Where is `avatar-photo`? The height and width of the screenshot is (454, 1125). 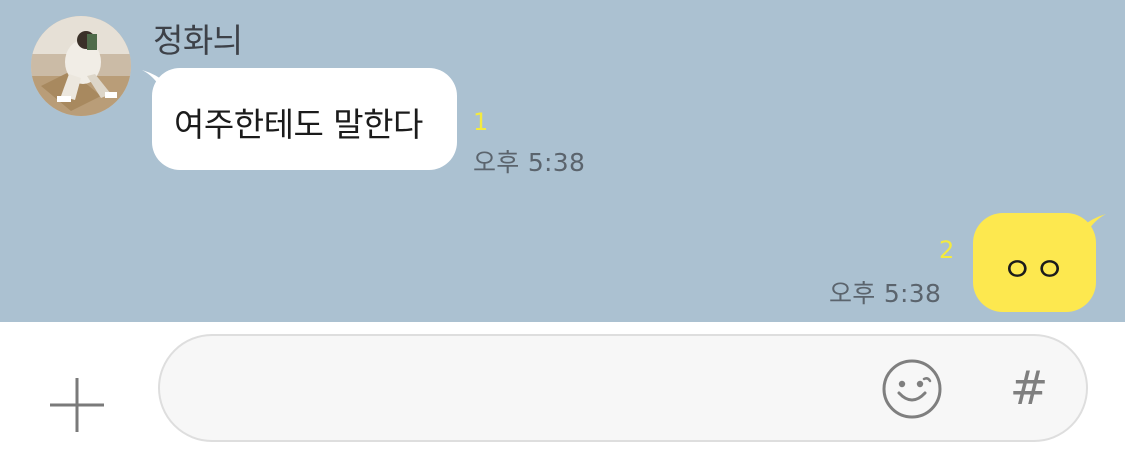
avatar-photo is located at coordinates (81, 66).